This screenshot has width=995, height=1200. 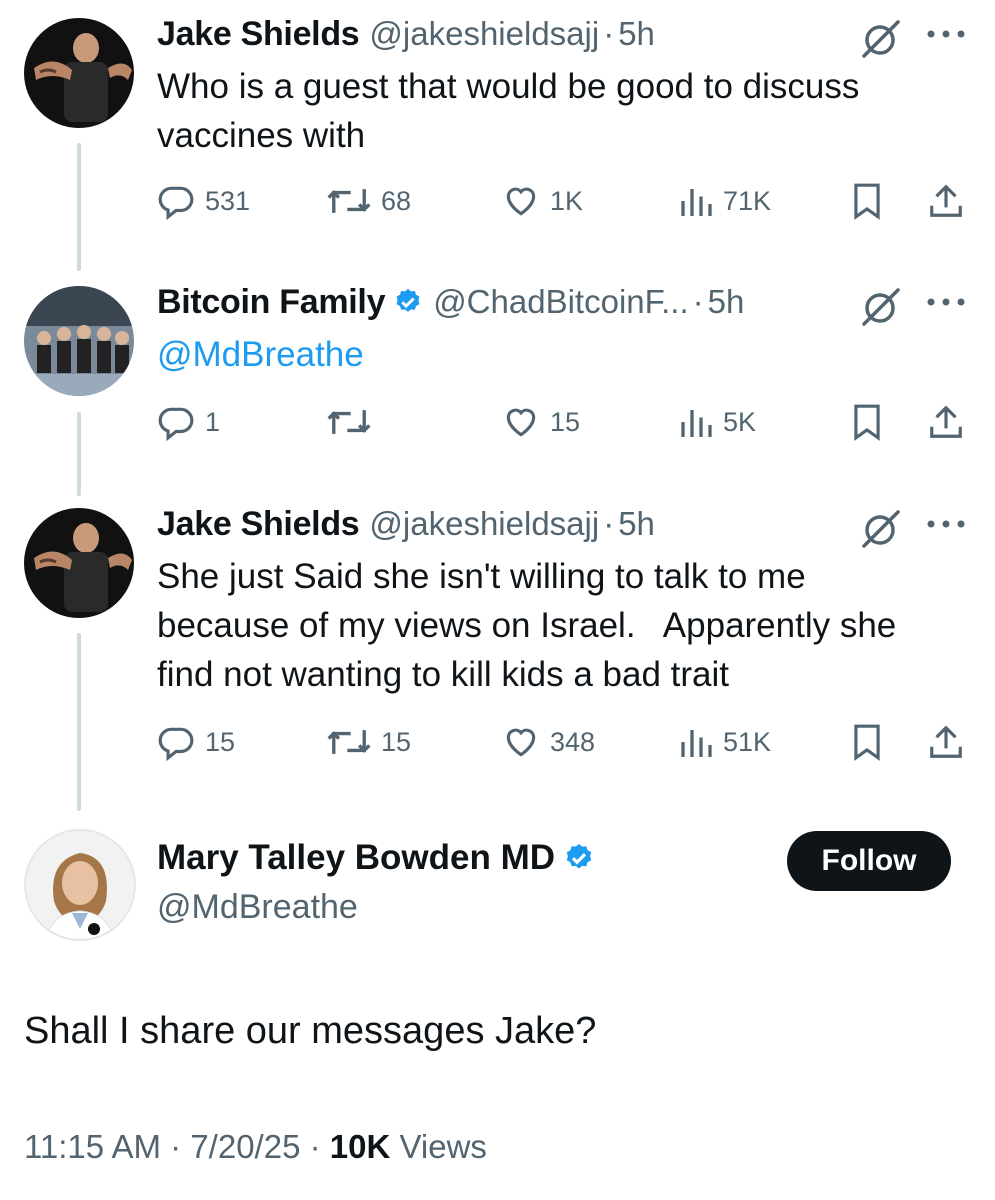 I want to click on tweet-meta: 11:15 AM · 7/20/25 · 10K Views, so click(x=255, y=1147).